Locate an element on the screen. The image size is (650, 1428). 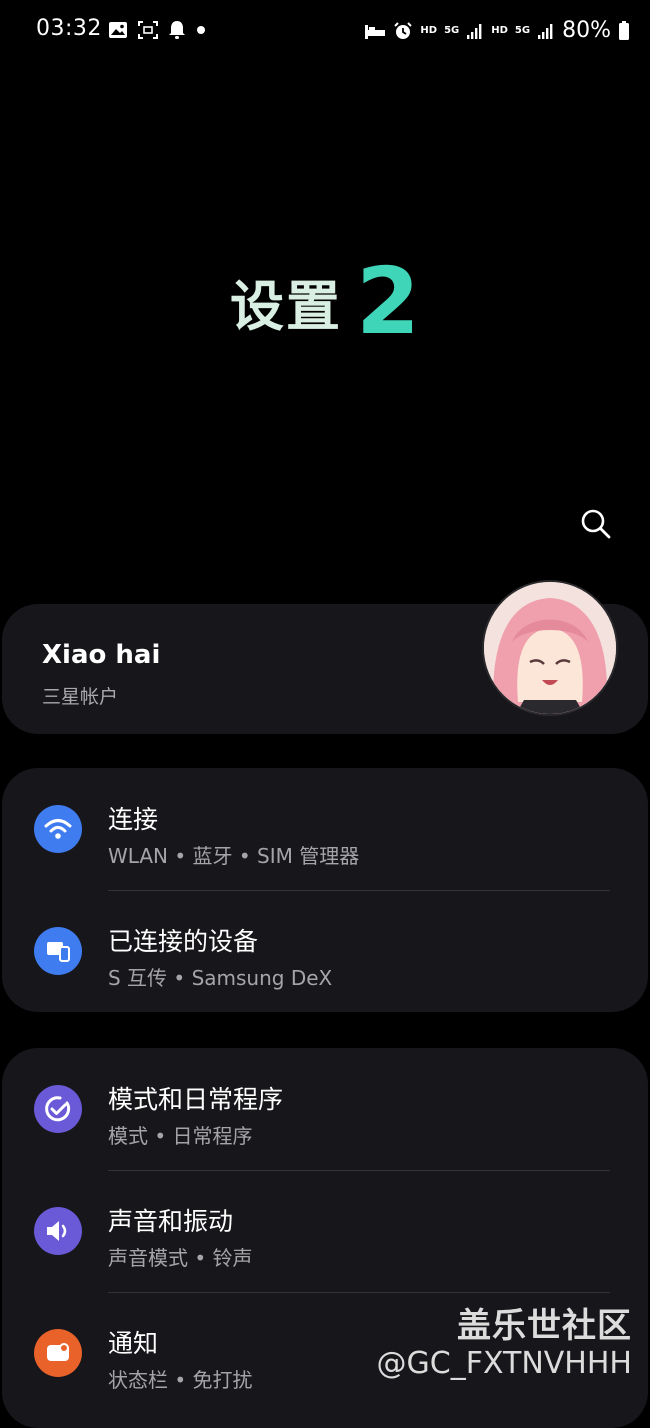
alarm-icon is located at coordinates (403, 30).